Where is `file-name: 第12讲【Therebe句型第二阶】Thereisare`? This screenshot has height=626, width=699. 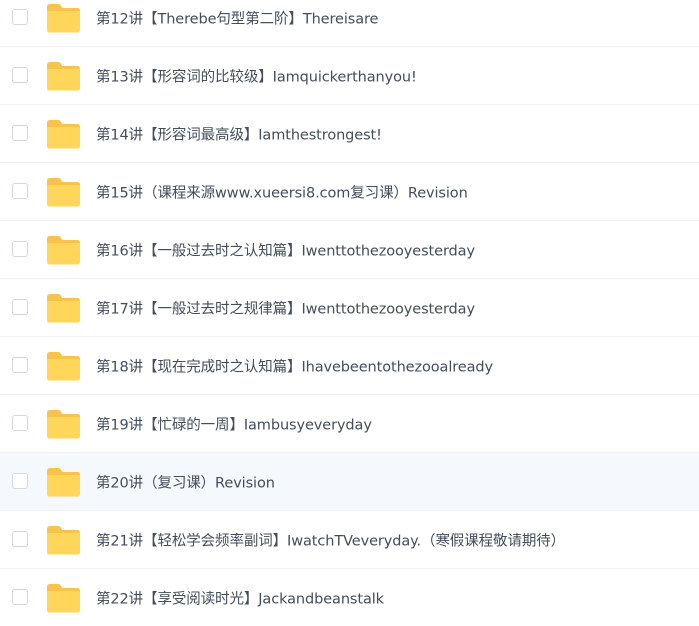 file-name: 第12讲【Therebe句型第二阶】Thereisare is located at coordinates (237, 17).